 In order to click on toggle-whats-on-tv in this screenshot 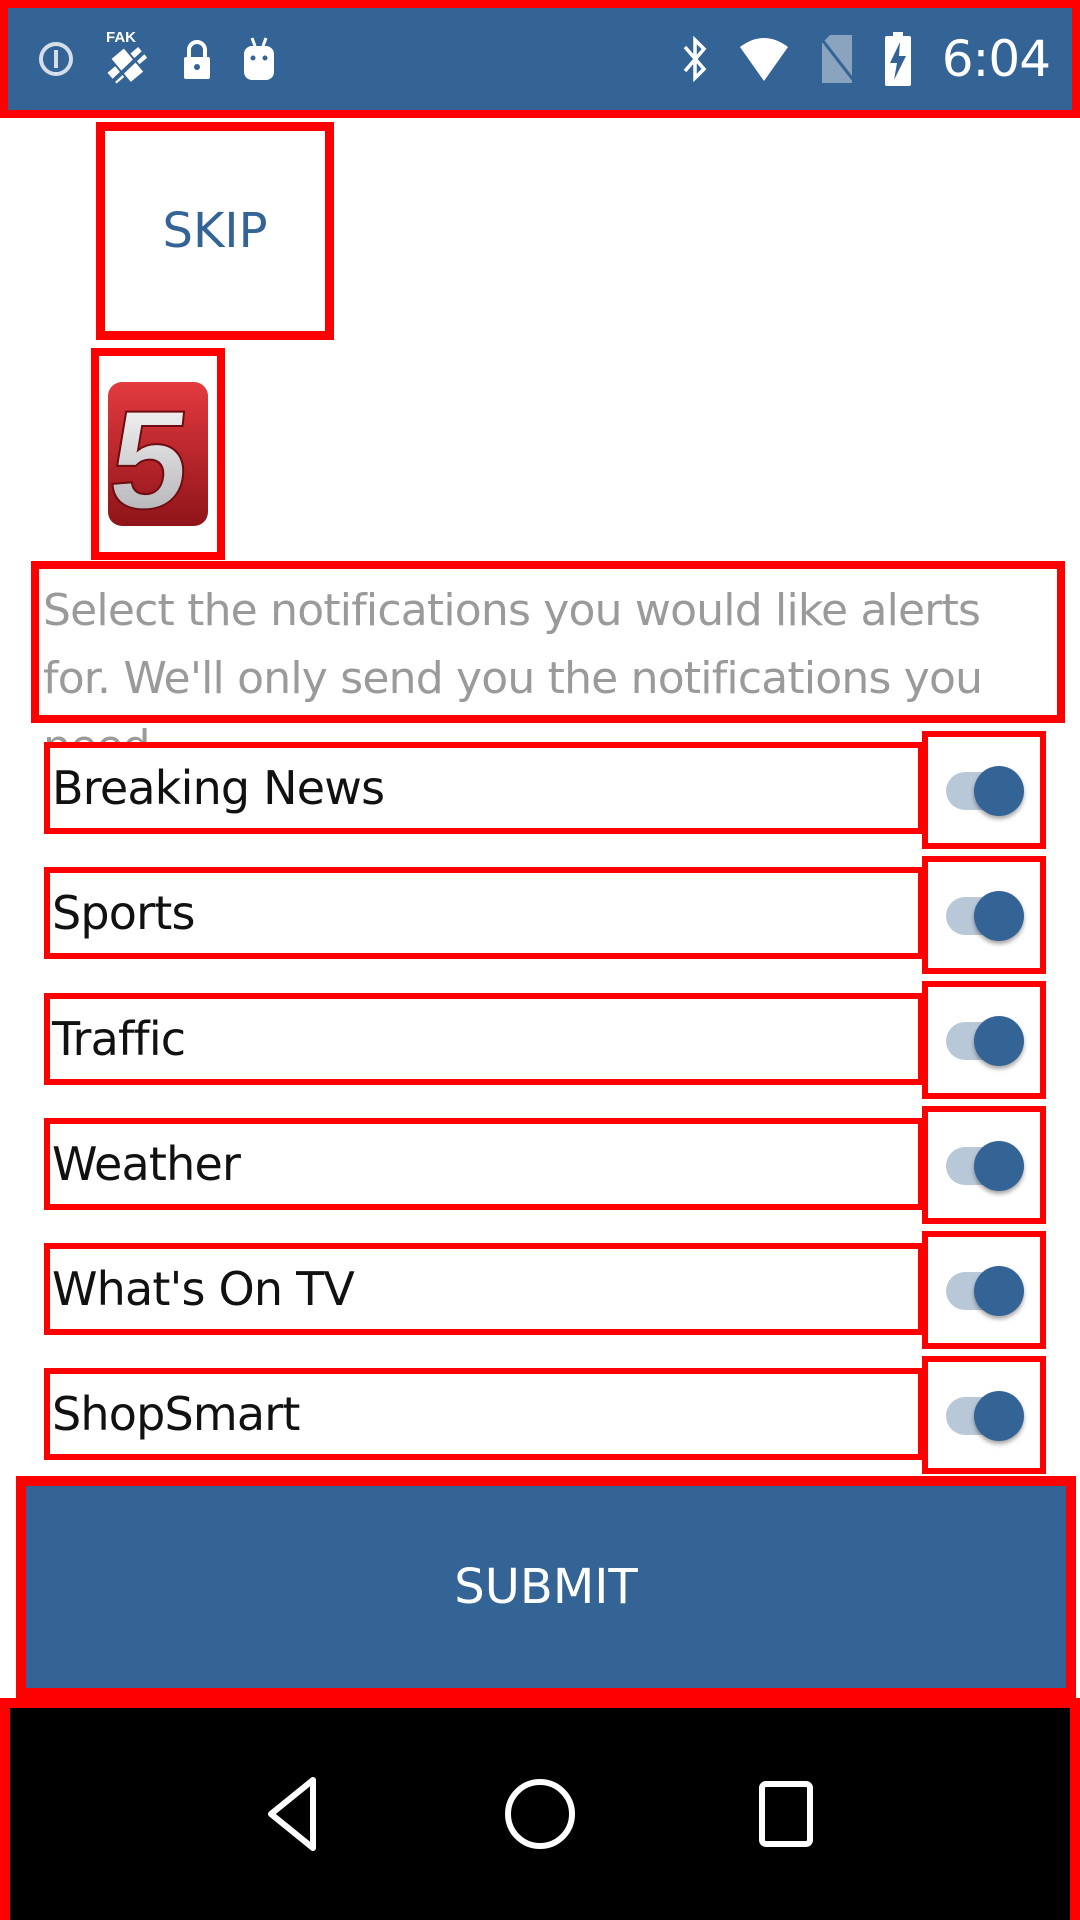, I will do `click(984, 1290)`.